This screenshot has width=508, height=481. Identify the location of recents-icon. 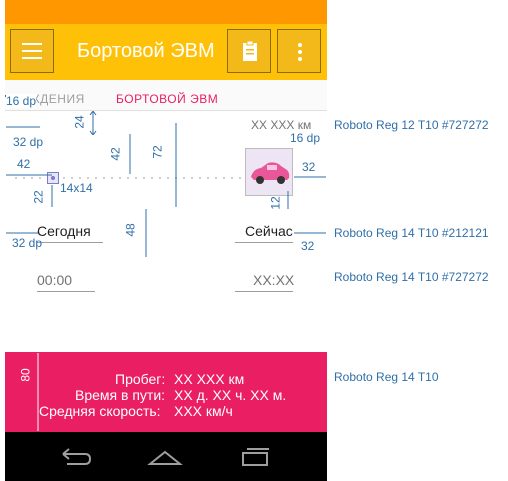
(254, 457).